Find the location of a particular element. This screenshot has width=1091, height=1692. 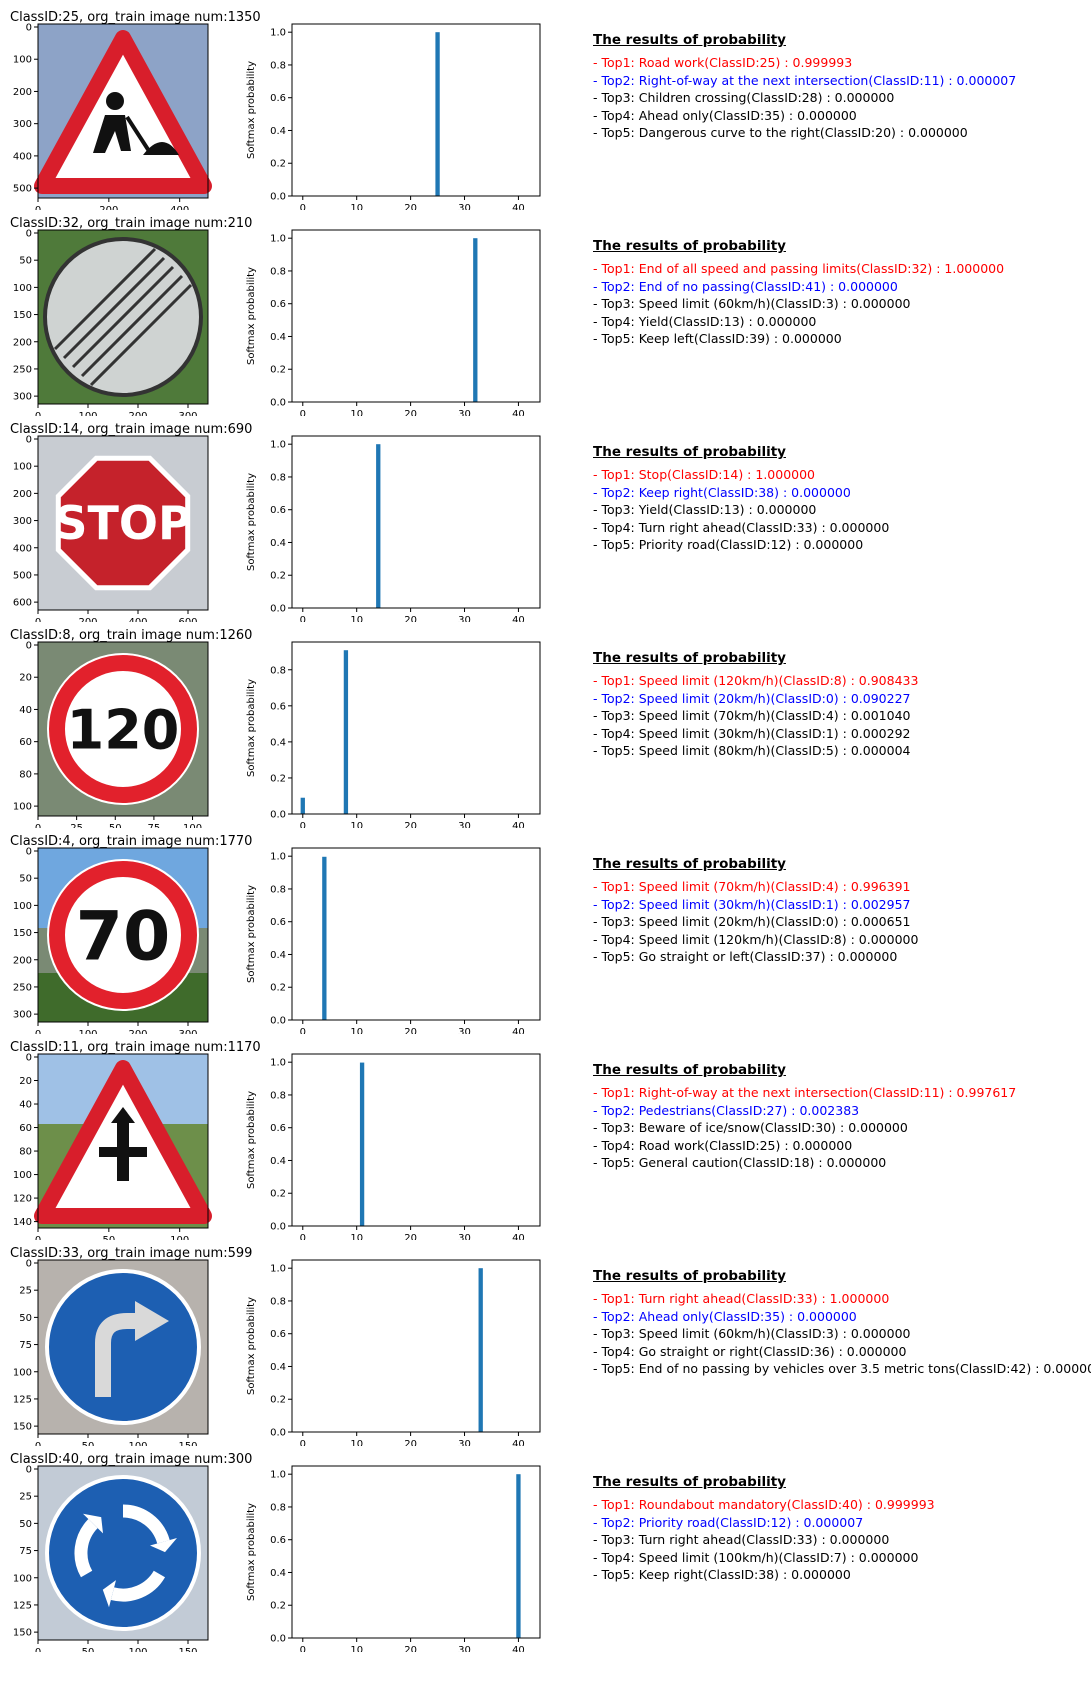

result-line-top4: - Top4: Yield(ClassID:13) : 0.000000 is located at coordinates (705, 321).